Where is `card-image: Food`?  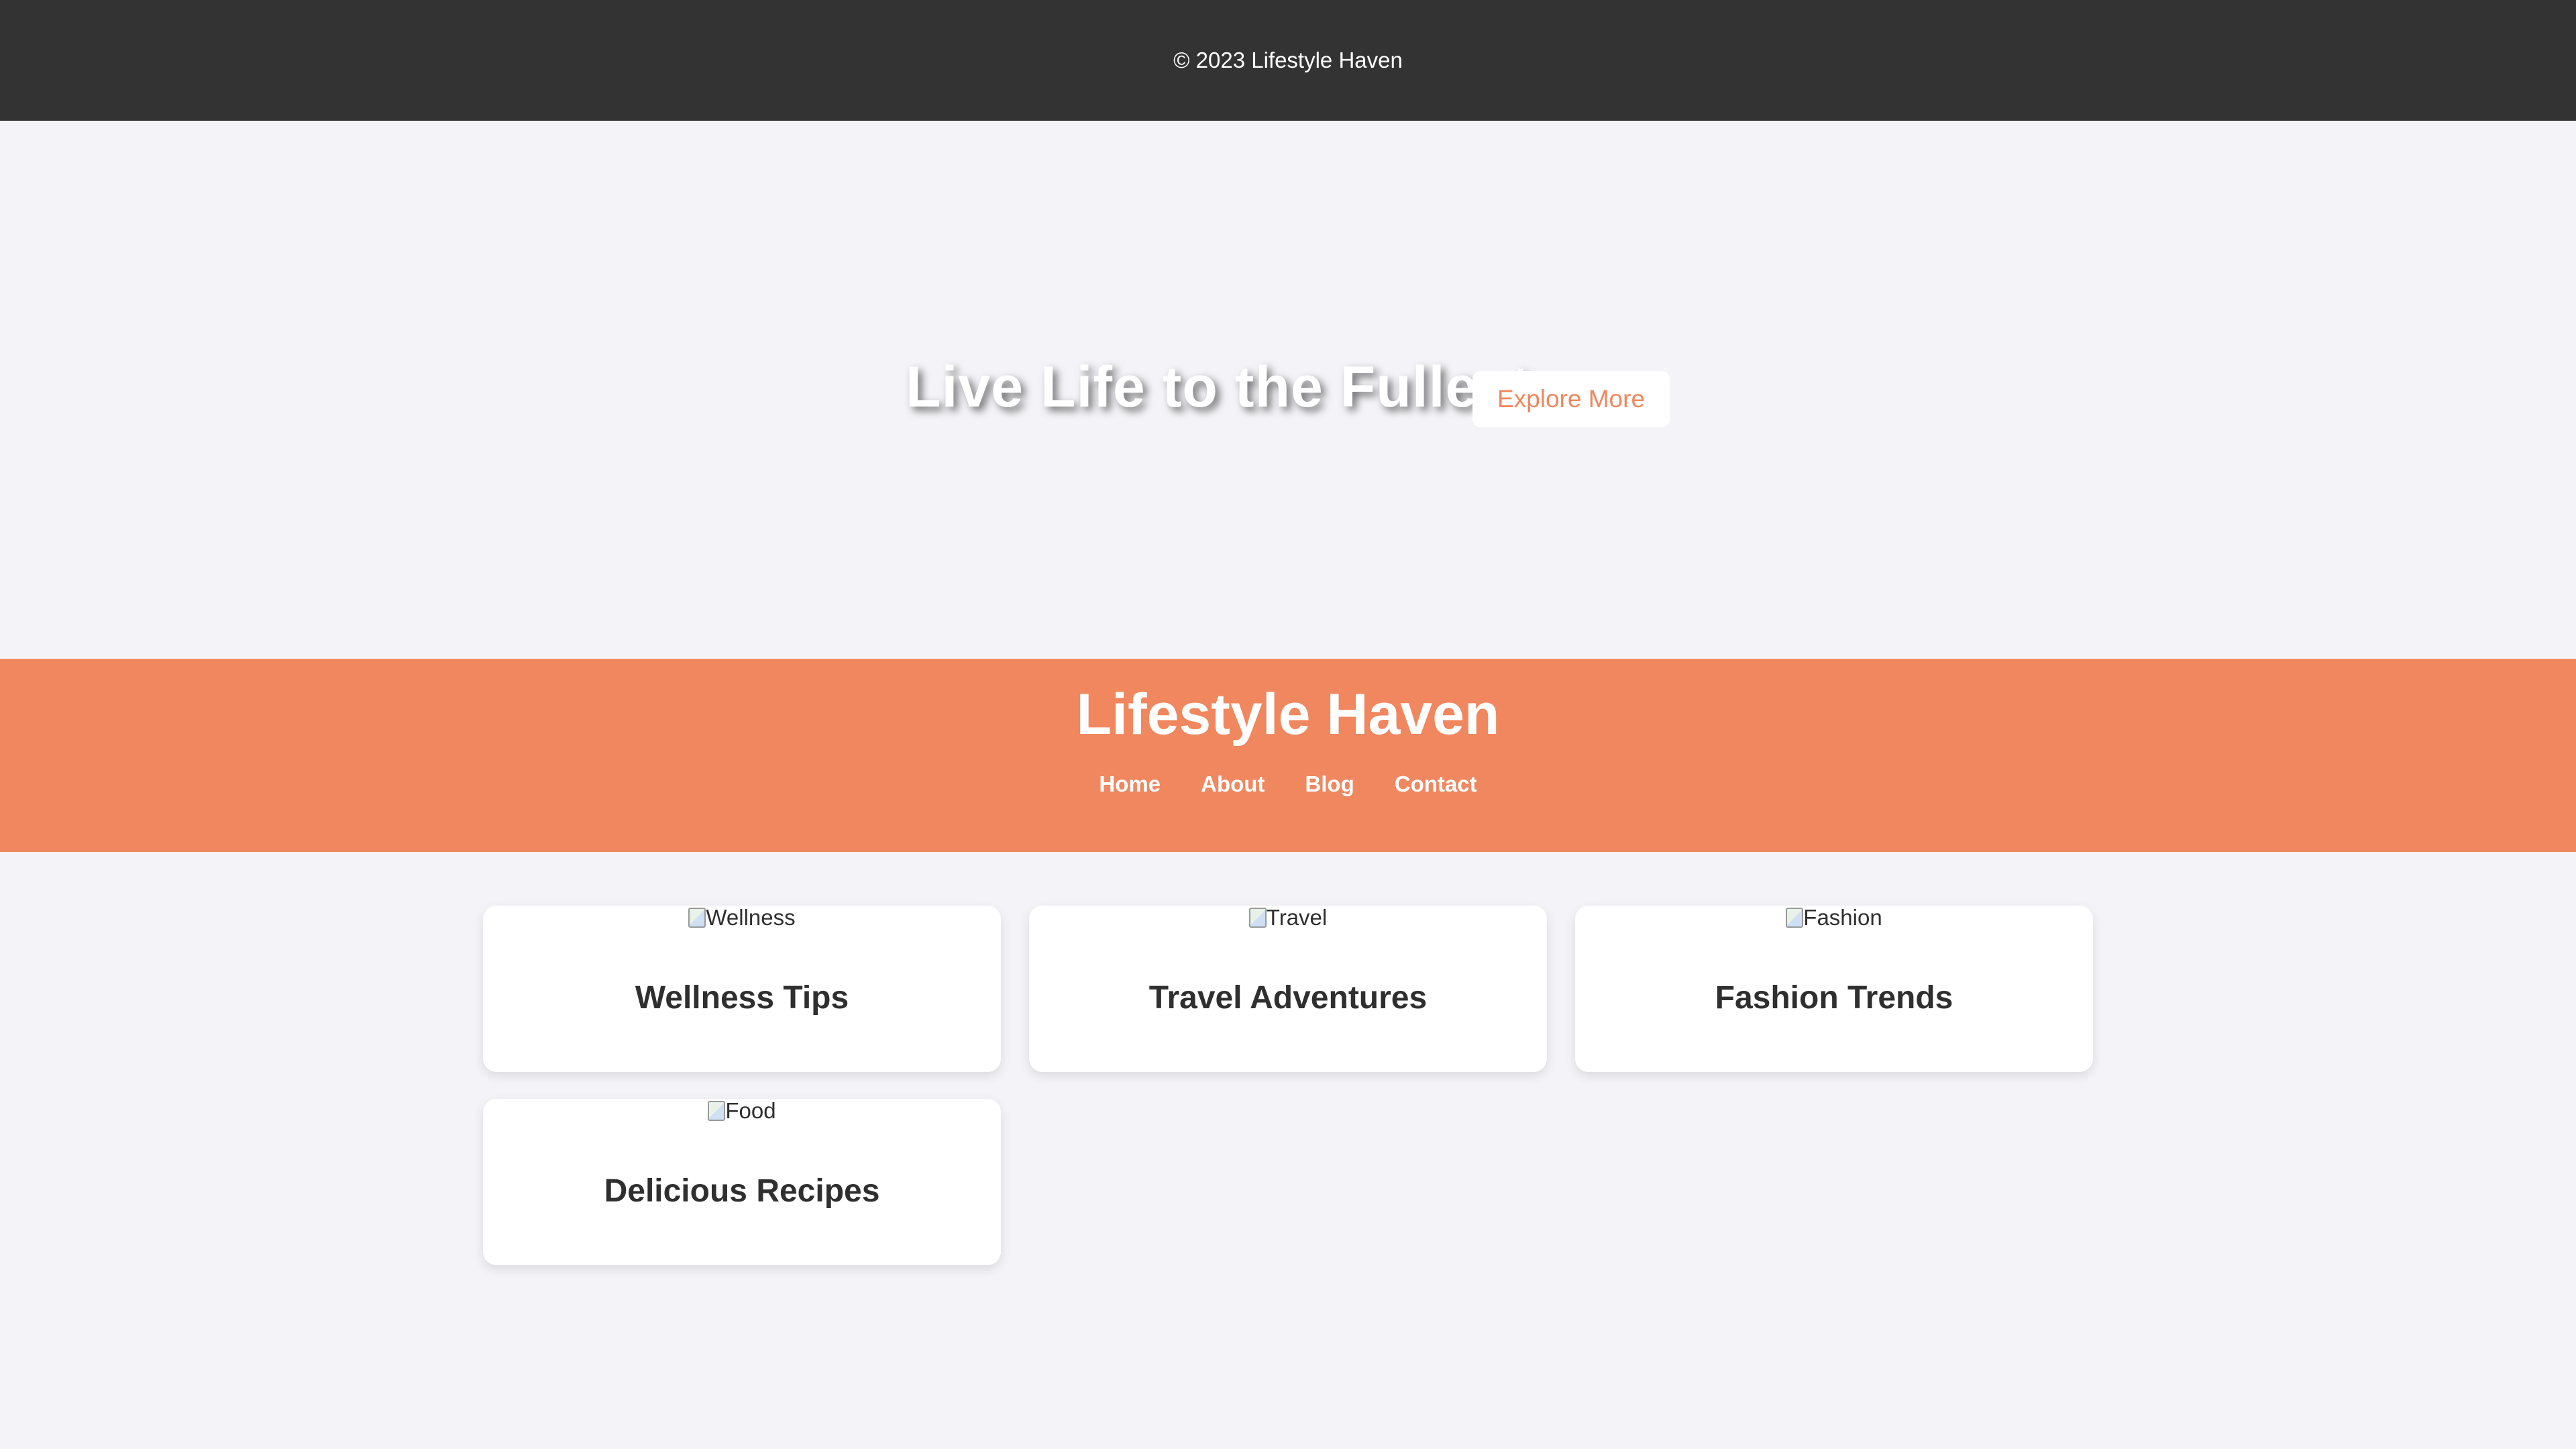 card-image: Food is located at coordinates (742, 1111).